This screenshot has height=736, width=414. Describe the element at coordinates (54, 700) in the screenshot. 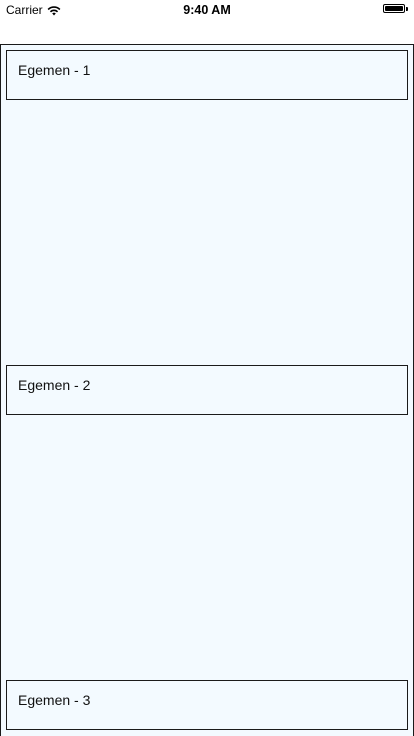

I see `segment-label: Egemen - 3` at that location.